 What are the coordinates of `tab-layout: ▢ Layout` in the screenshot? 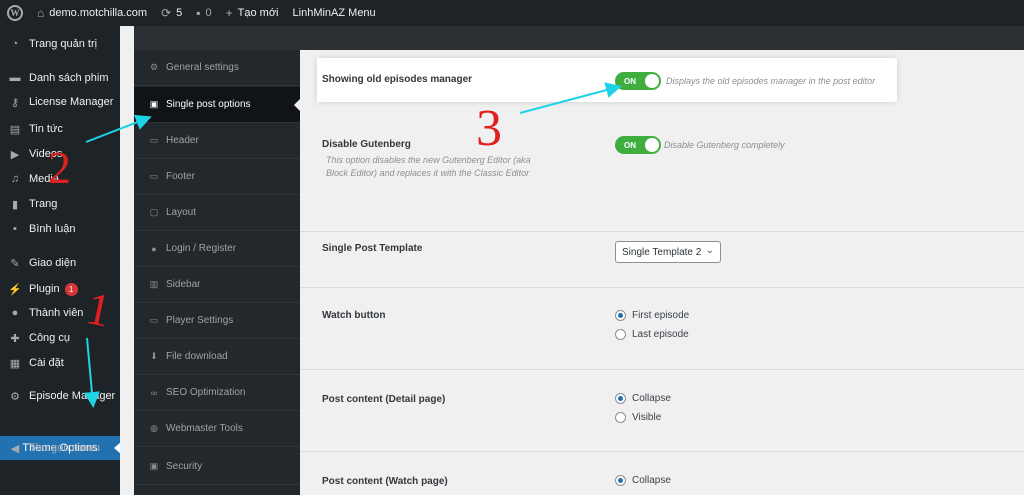 It's located at (217, 213).